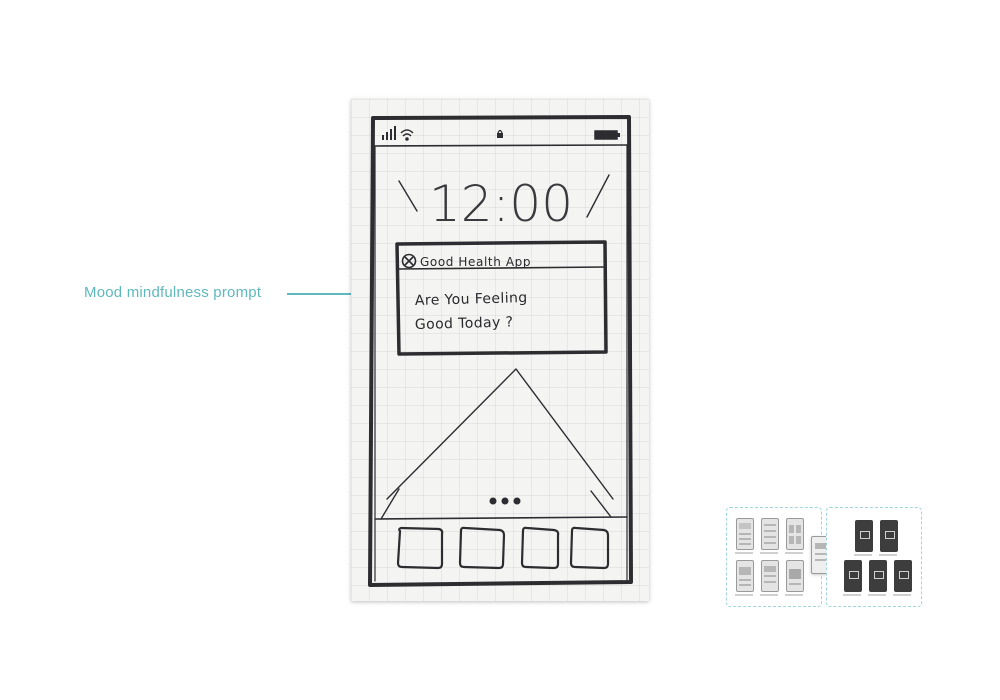  What do you see at coordinates (500, 434) in the screenshot?
I see `wallpaper-placeholder-lines` at bounding box center [500, 434].